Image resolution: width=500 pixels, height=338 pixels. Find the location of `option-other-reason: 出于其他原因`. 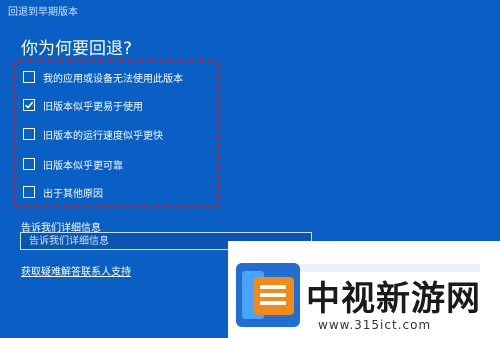

option-other-reason: 出于其他原因 is located at coordinates (63, 192).